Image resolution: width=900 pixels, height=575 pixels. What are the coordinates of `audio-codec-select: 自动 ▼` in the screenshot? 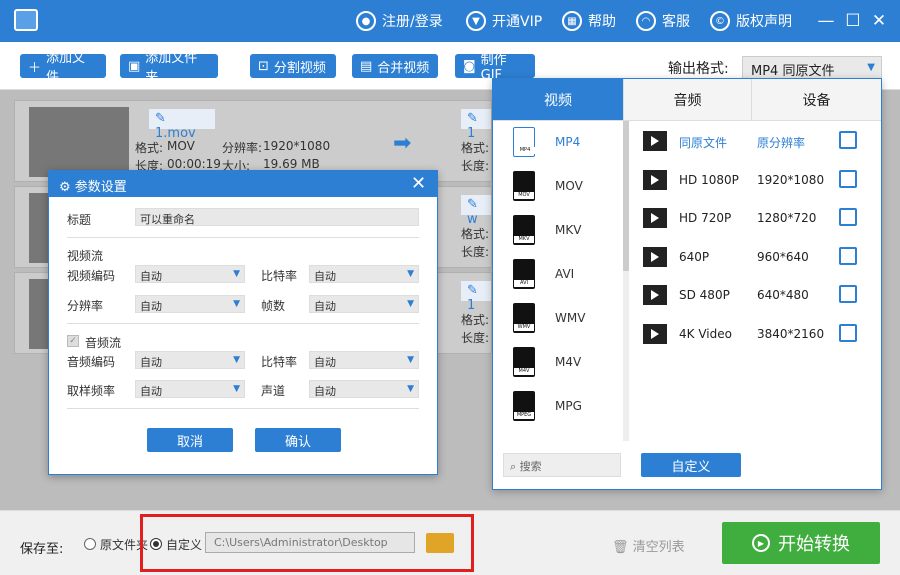 It's located at (190, 360).